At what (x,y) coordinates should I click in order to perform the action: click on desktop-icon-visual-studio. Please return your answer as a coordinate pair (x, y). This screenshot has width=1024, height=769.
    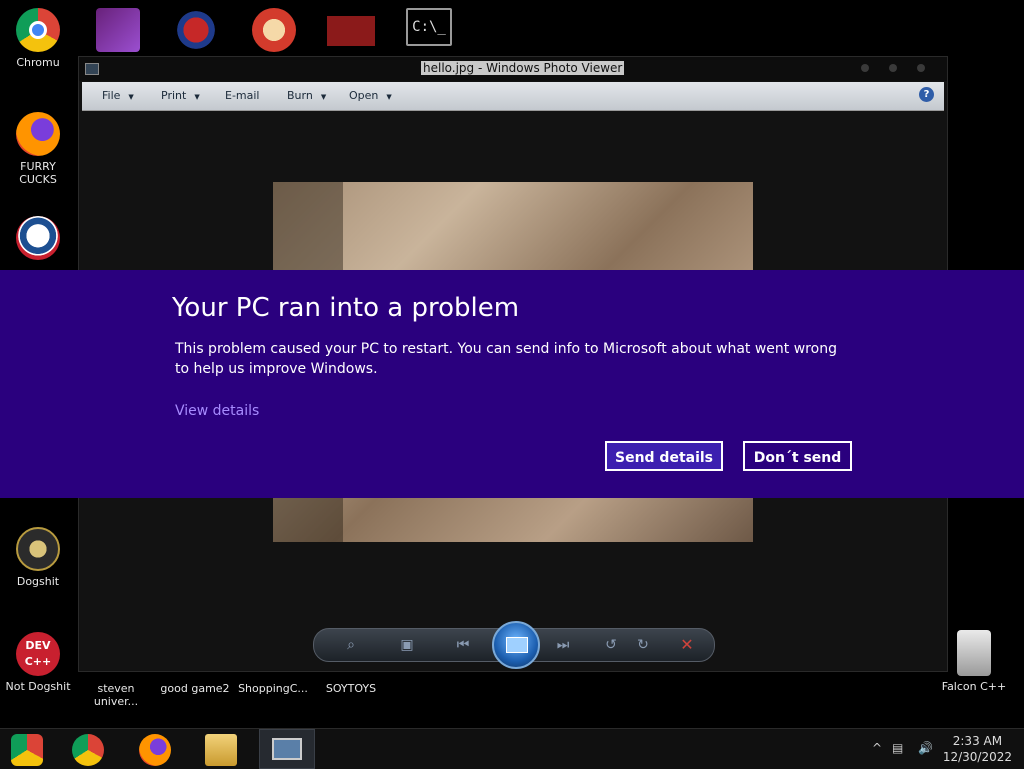
    Looking at the image, I should click on (118, 32).